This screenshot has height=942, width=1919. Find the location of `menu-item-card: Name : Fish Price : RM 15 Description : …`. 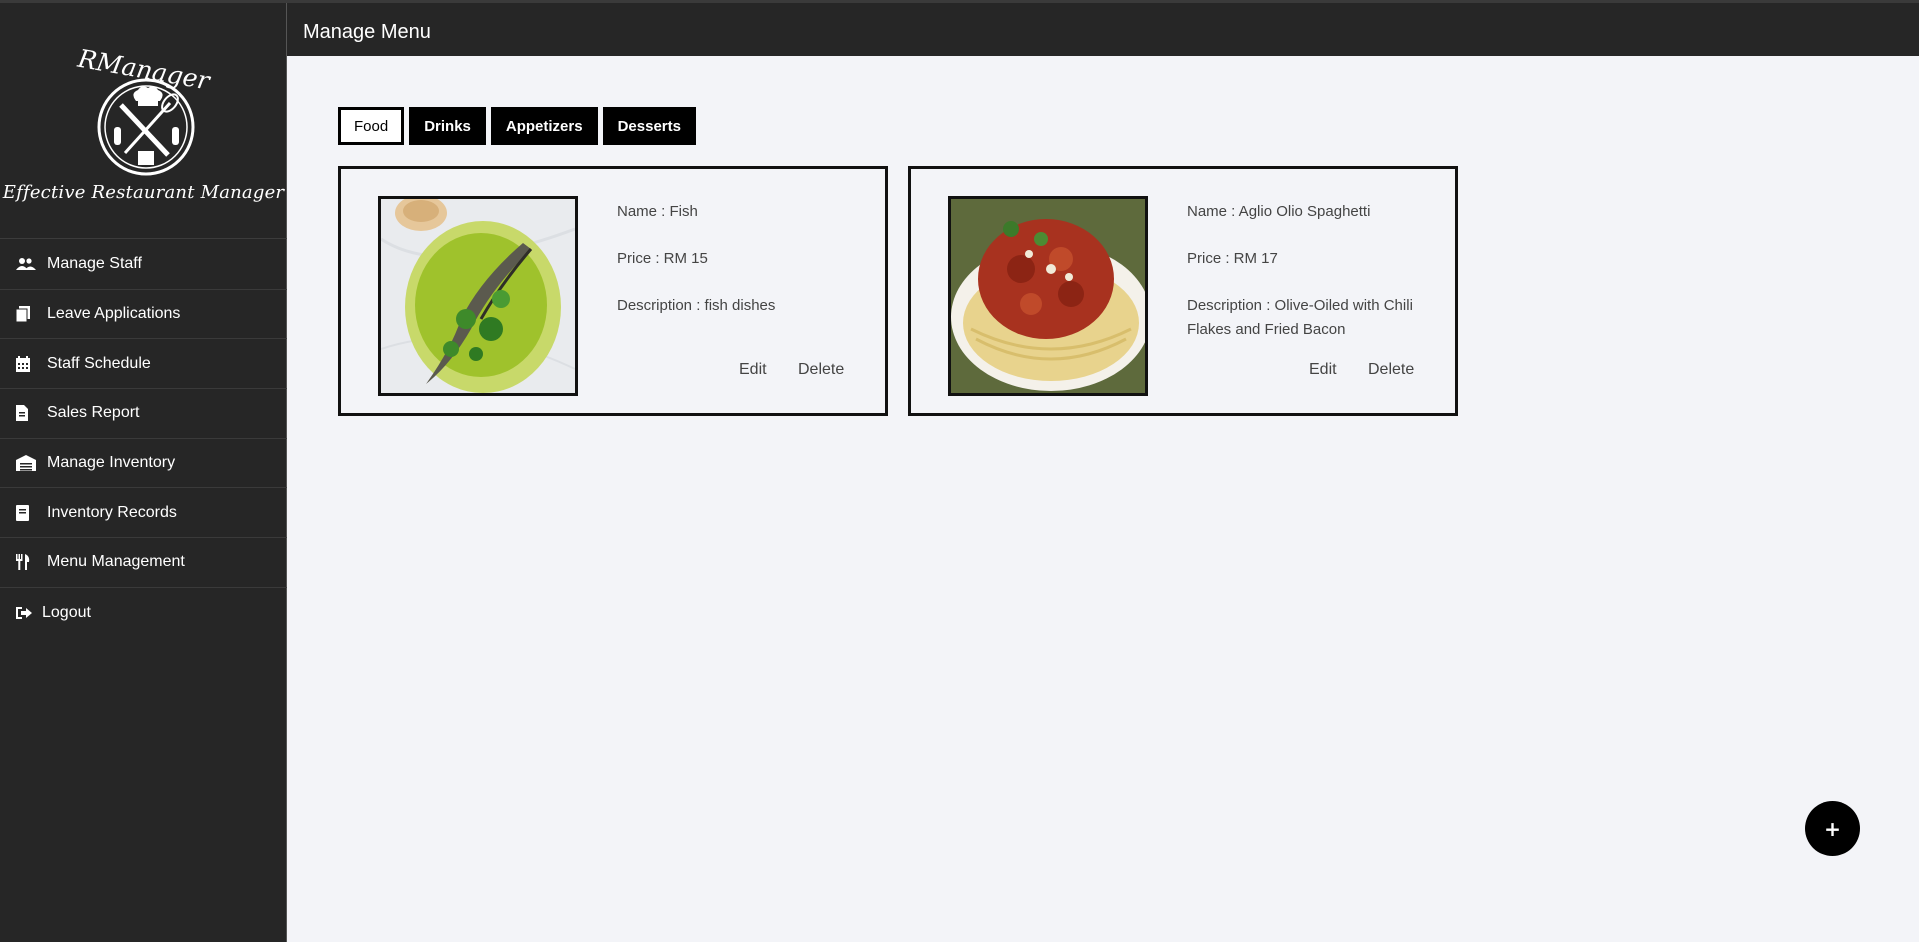

menu-item-card: Name : Fish Price : RM 15 Description : … is located at coordinates (613, 291).